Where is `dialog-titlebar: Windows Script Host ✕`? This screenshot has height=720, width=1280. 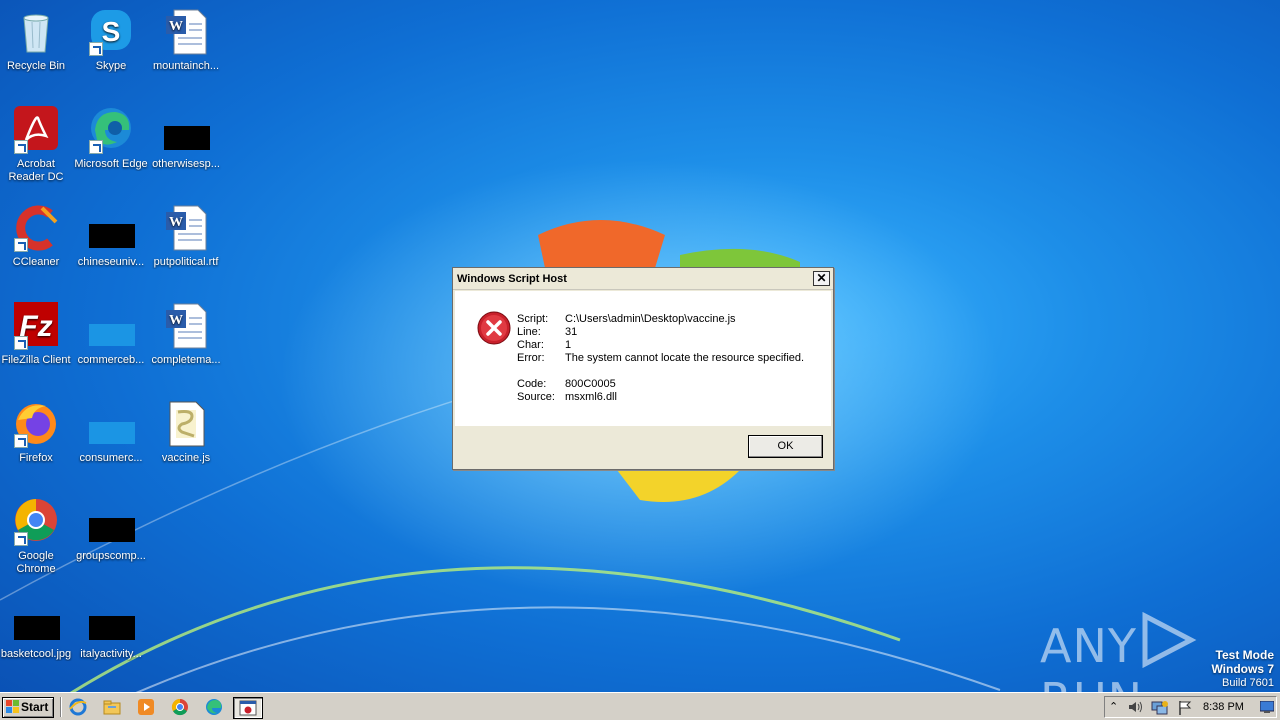 dialog-titlebar: Windows Script Host ✕ is located at coordinates (643, 279).